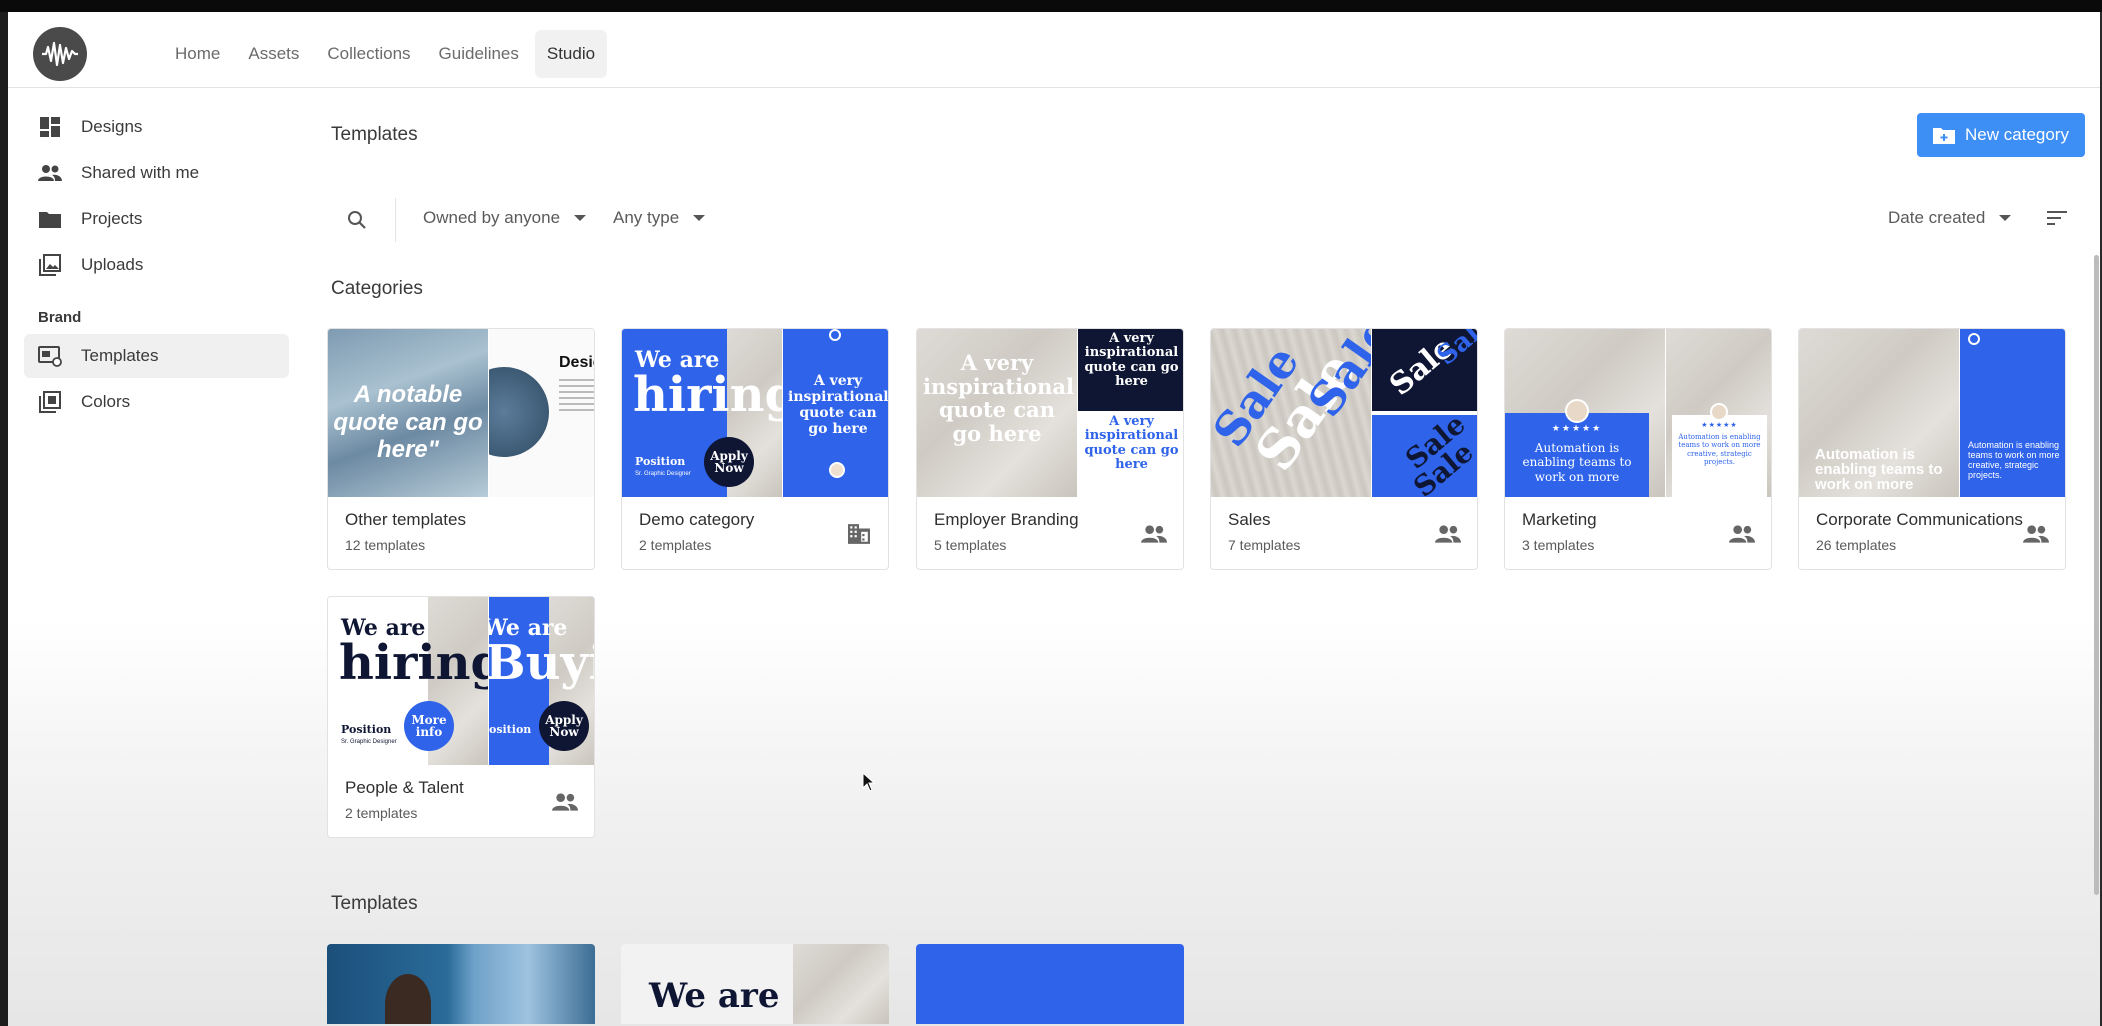  What do you see at coordinates (1249, 519) in the screenshot?
I see `card-title: Sales` at bounding box center [1249, 519].